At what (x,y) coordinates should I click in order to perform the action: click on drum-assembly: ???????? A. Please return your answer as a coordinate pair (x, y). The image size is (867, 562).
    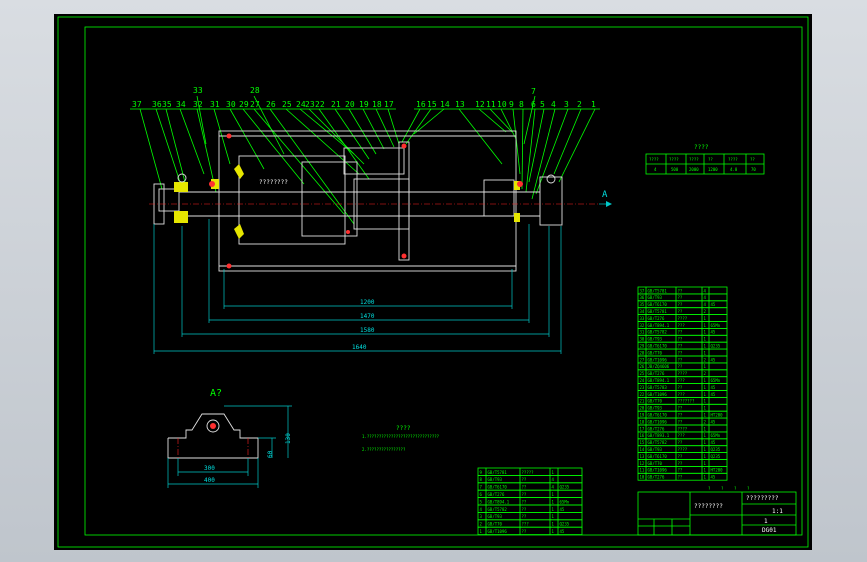
    Looking at the image, I should click on (380, 201).